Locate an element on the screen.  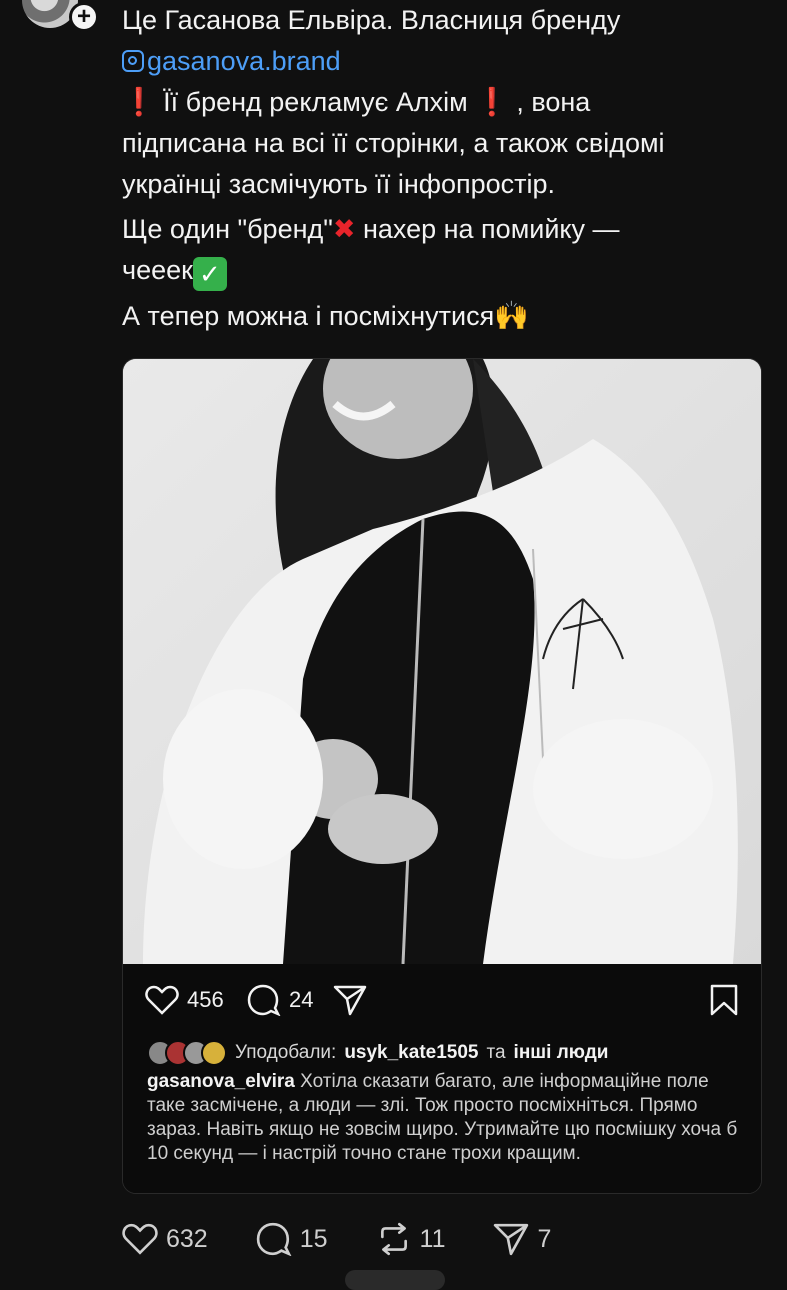
reply-button: 15 is located at coordinates (292, 1239).